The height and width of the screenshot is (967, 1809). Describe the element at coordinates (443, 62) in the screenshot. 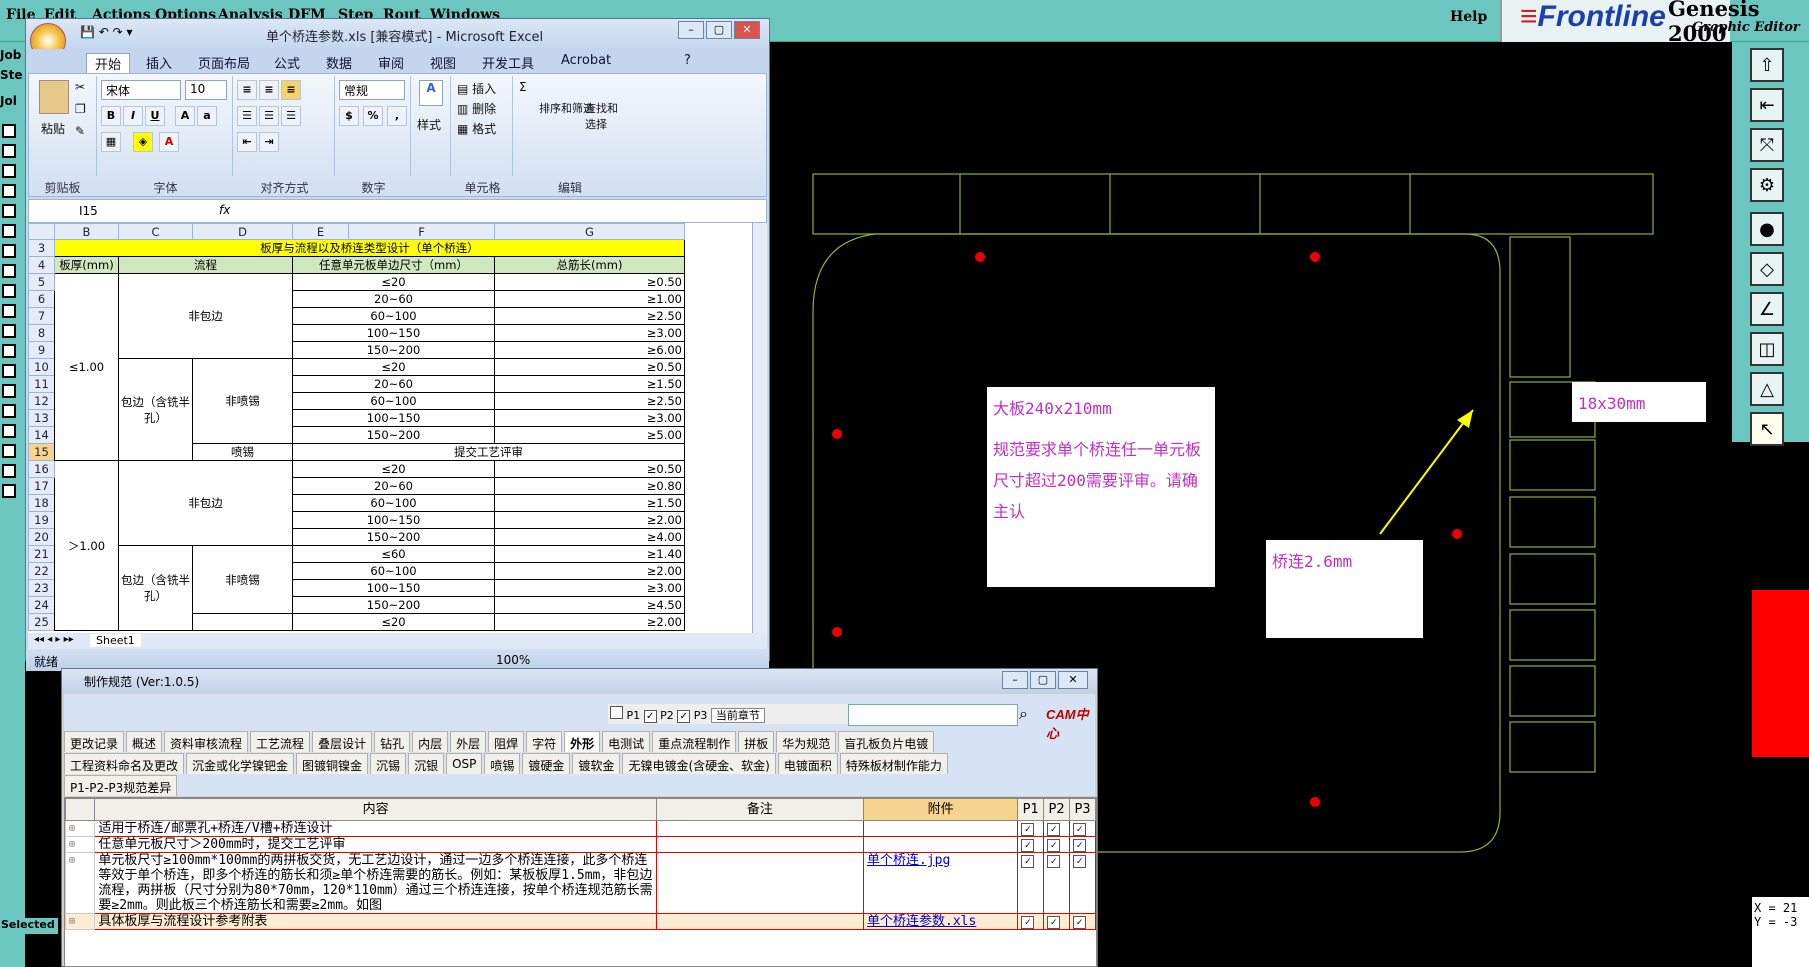

I see `tab-view: 视图` at that location.